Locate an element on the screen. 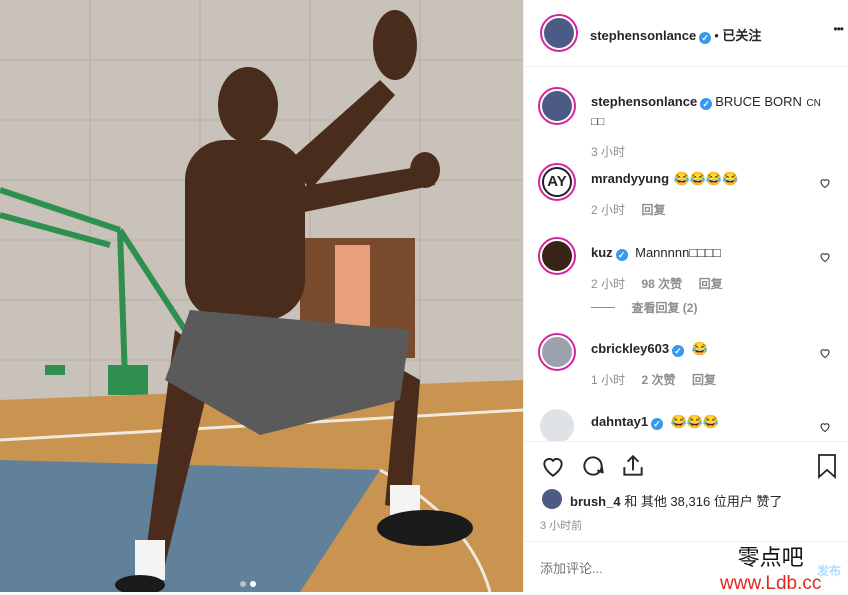 The height and width of the screenshot is (595, 848). caption-text: BRUCE BORN is located at coordinates (758, 101).